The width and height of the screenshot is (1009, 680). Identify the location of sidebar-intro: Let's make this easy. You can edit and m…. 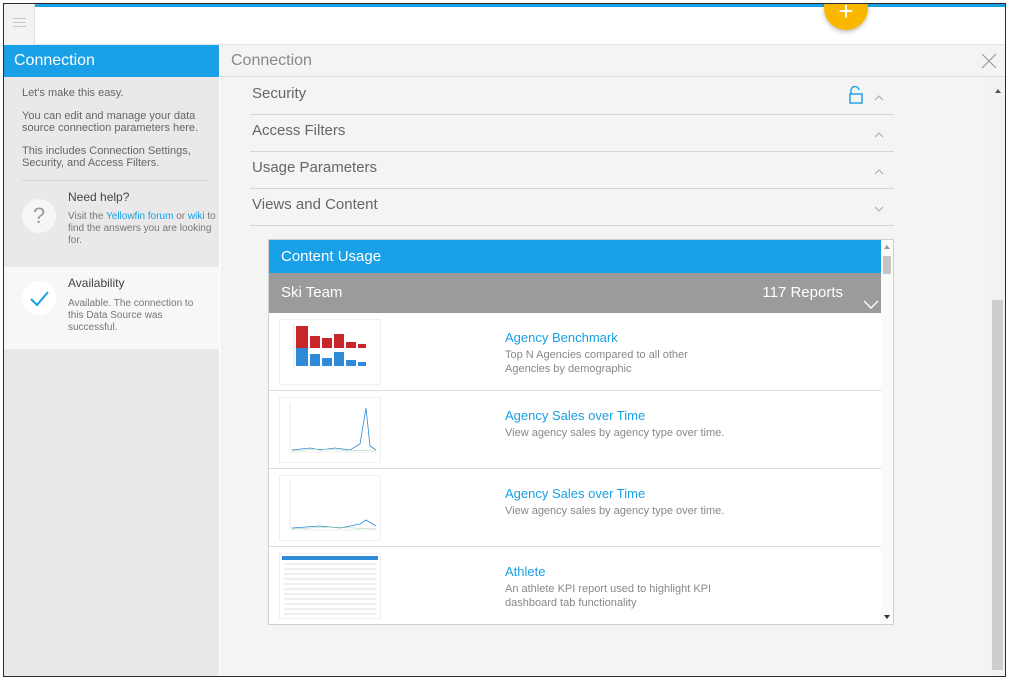
(111, 123).